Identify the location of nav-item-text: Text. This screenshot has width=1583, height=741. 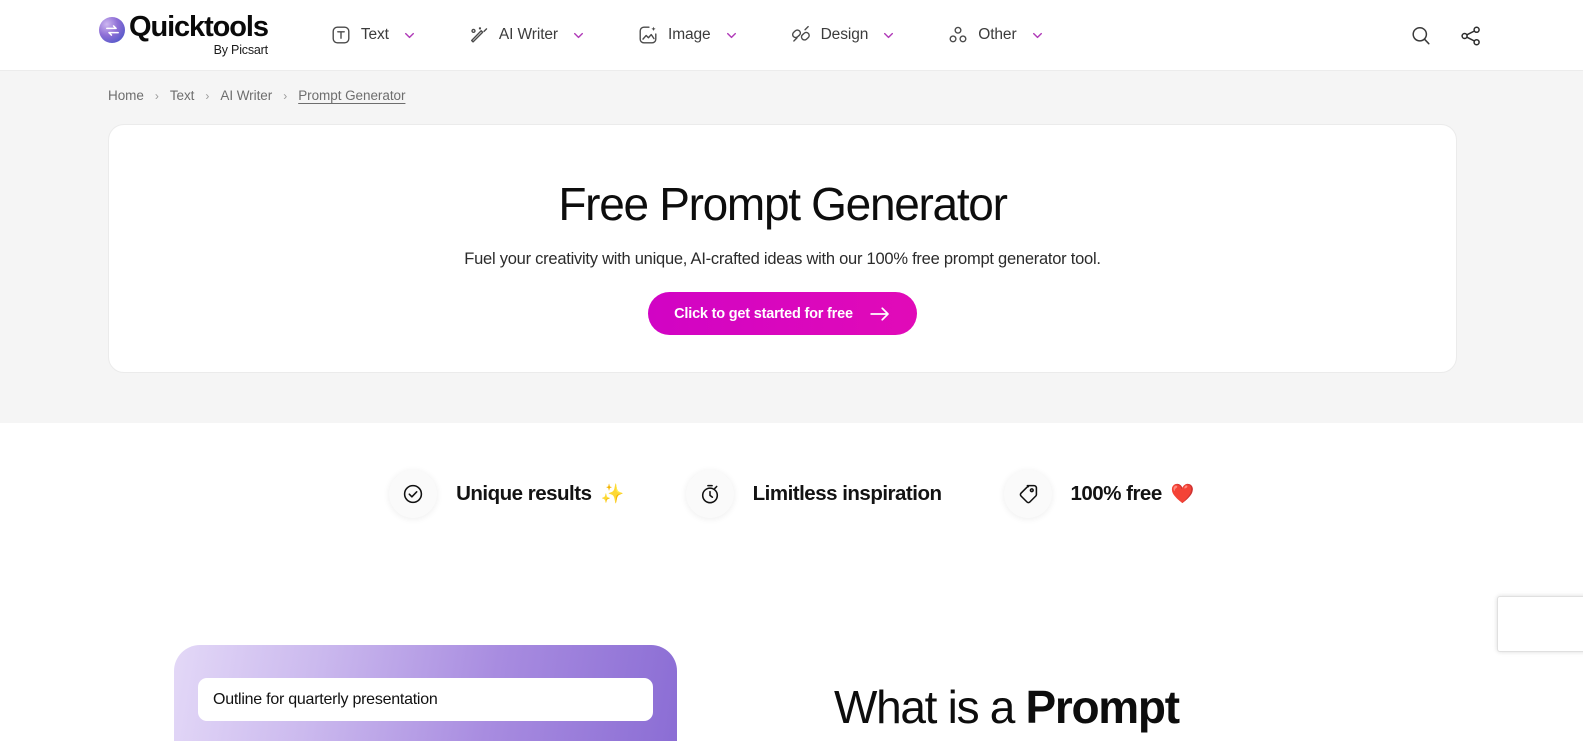
(373, 35).